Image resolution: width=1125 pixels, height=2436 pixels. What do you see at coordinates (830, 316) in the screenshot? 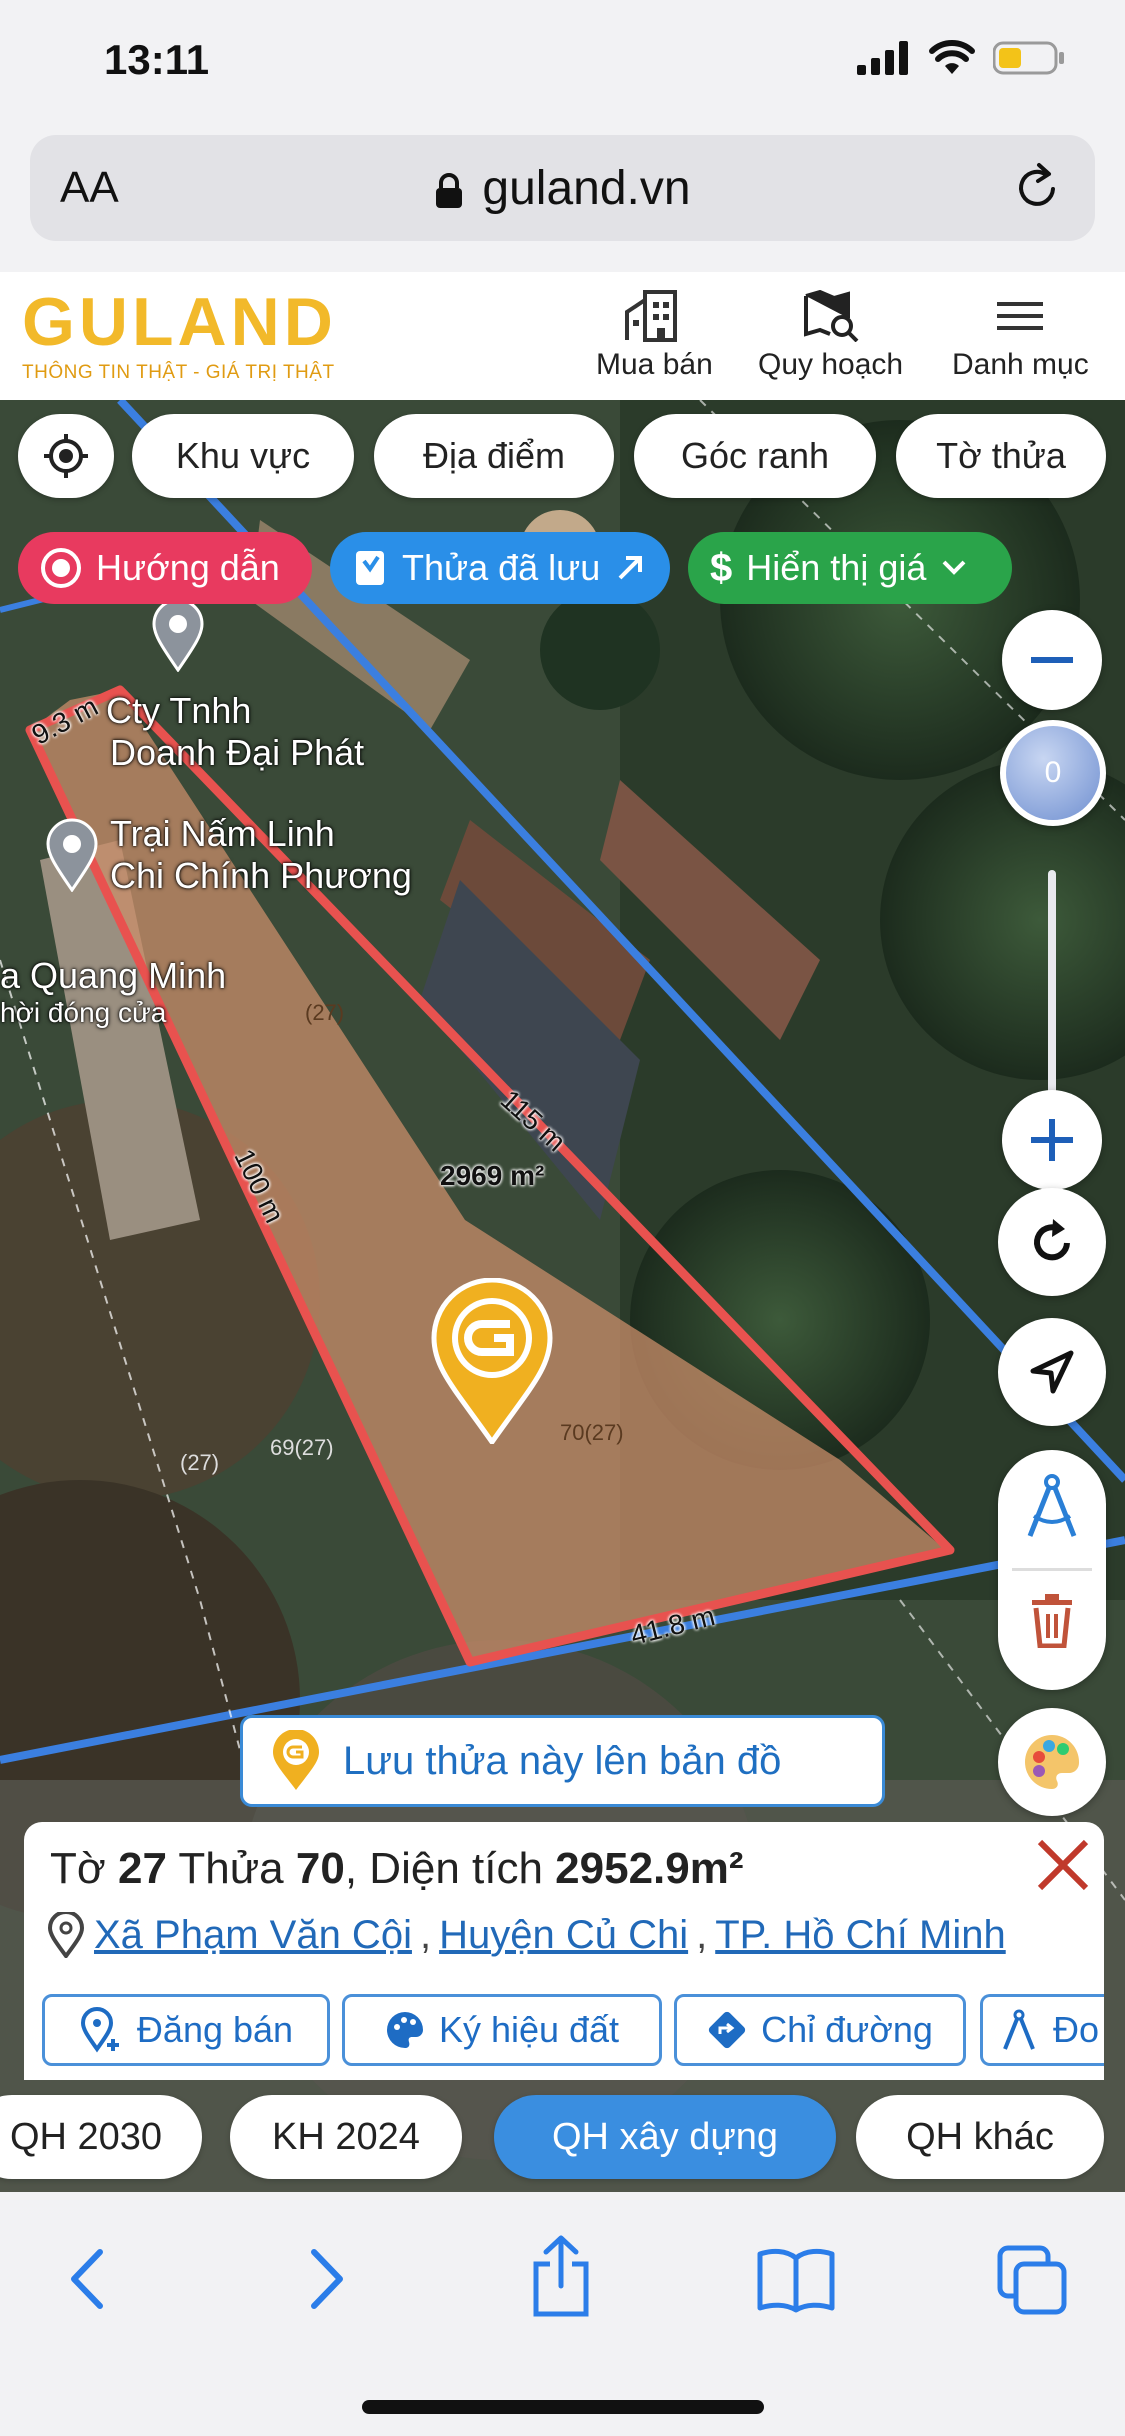
I see `map-search-icon` at bounding box center [830, 316].